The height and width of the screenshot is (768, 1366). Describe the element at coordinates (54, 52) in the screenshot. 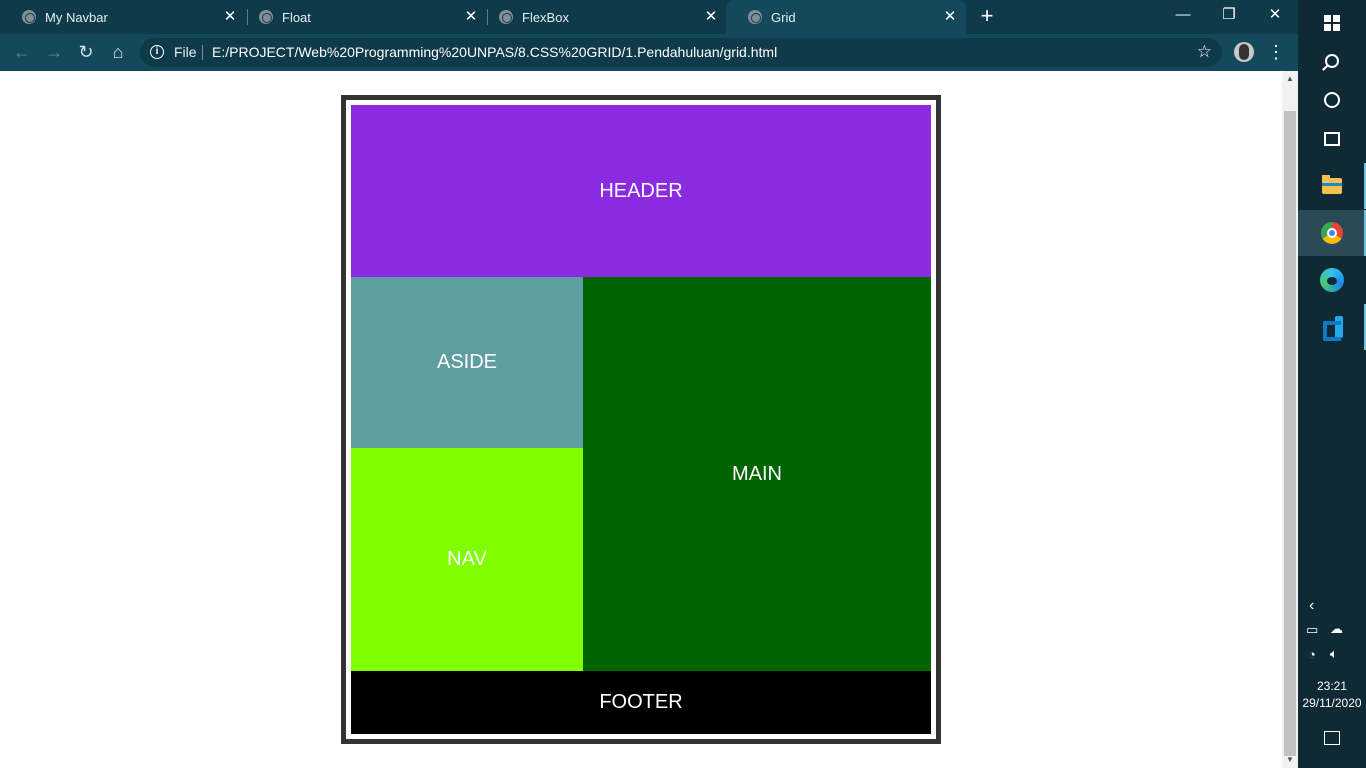

I see `forward-button: →` at that location.